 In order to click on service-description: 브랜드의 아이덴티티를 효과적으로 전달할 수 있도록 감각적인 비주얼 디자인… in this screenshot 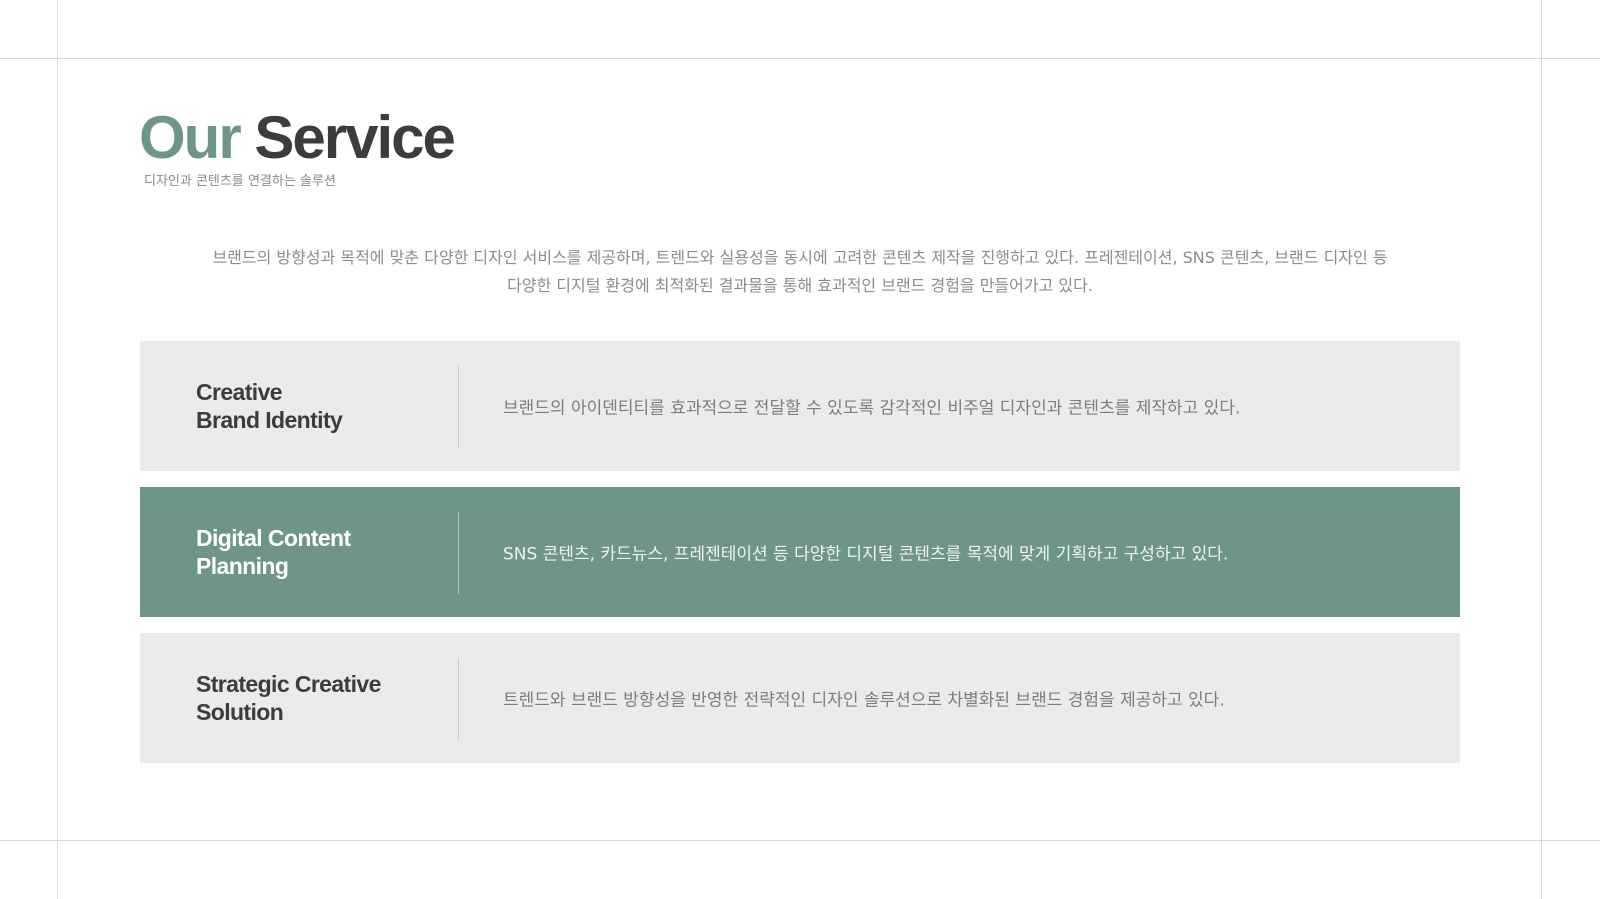, I will do `click(872, 408)`.